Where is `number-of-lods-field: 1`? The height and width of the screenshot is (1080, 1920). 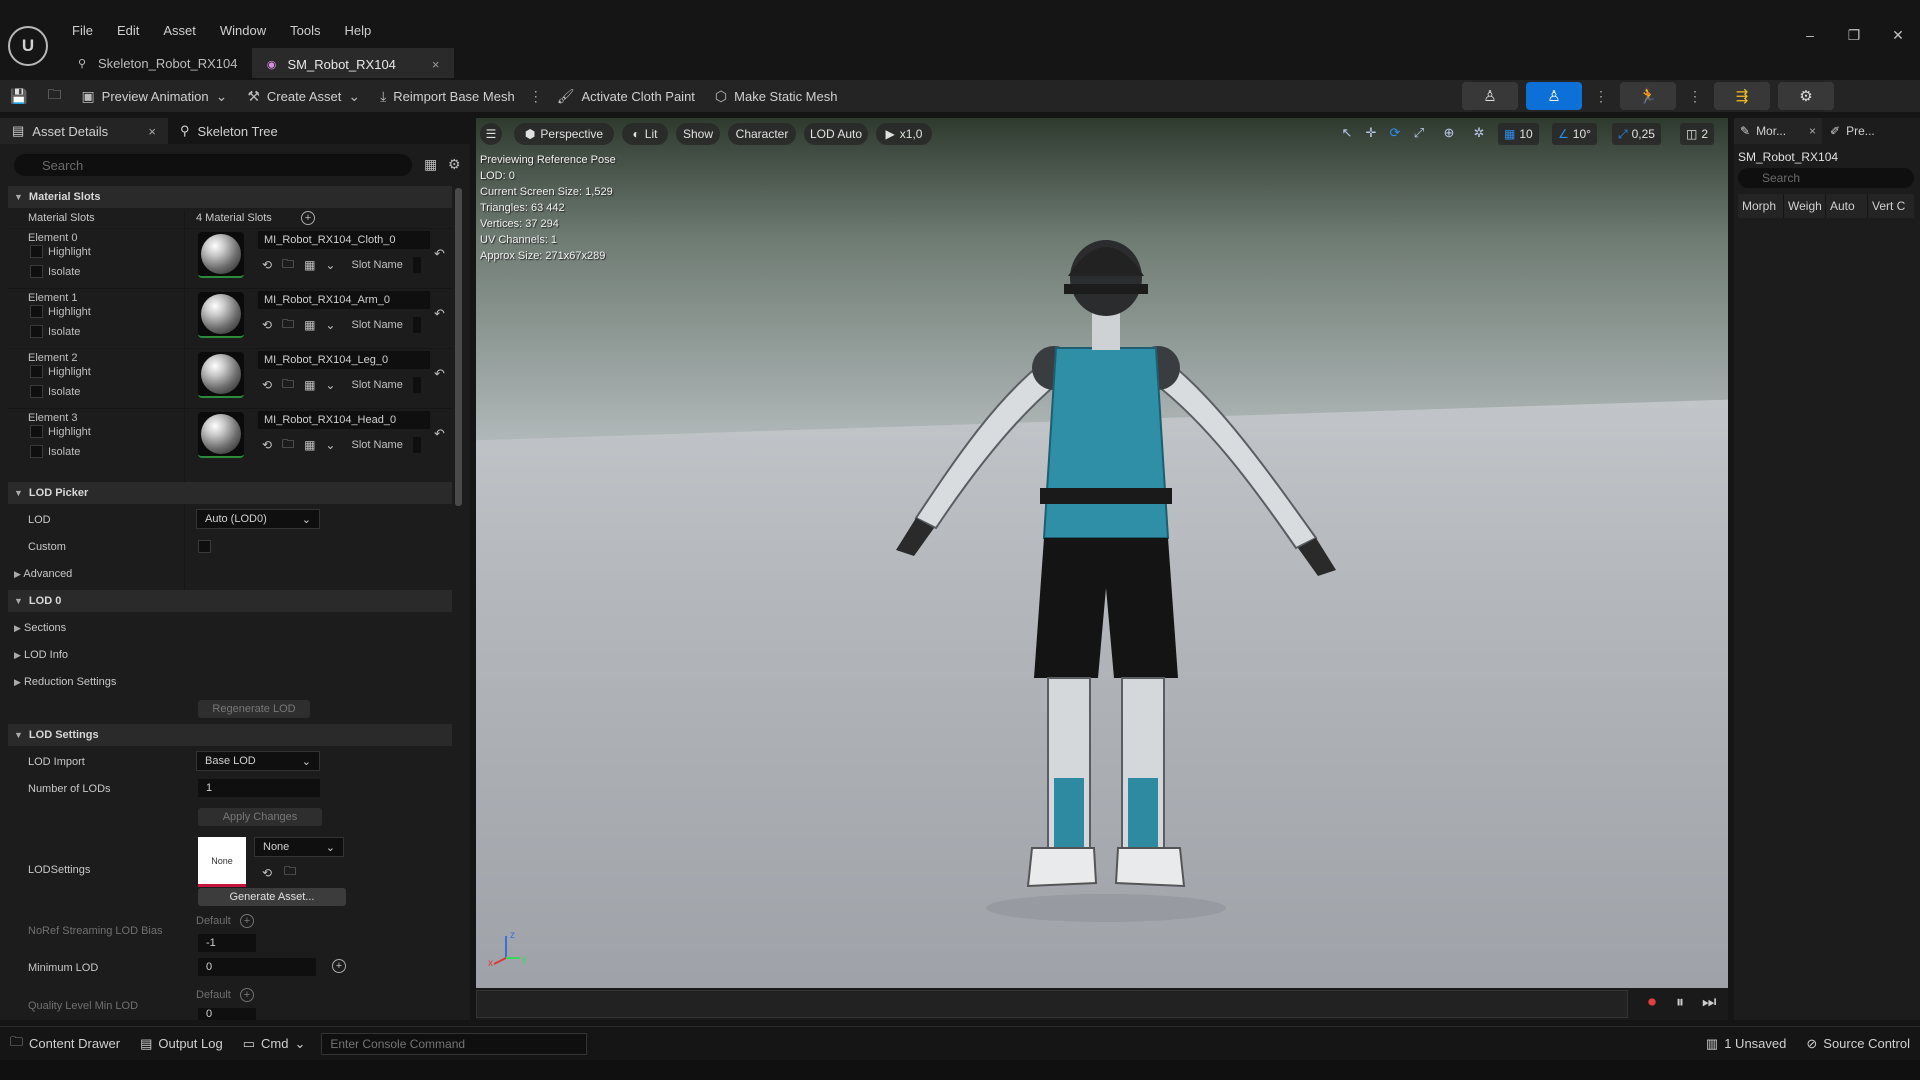
number-of-lods-field: 1 is located at coordinates (259, 788).